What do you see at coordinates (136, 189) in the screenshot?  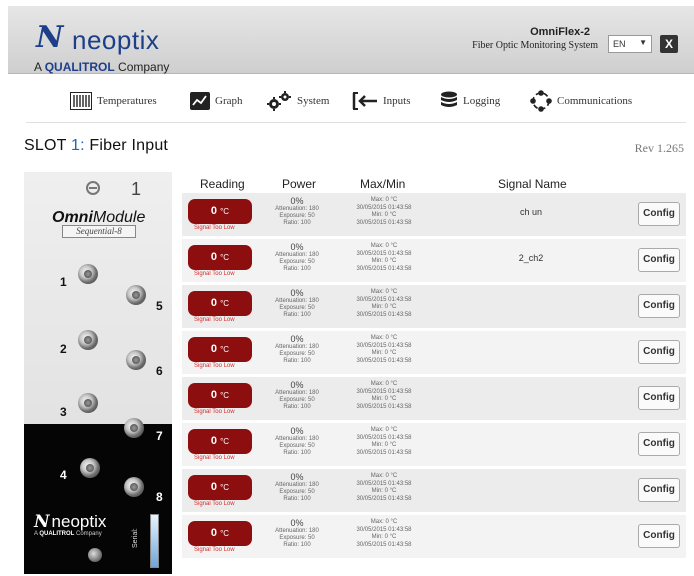 I see `module-slot-number: 1` at bounding box center [136, 189].